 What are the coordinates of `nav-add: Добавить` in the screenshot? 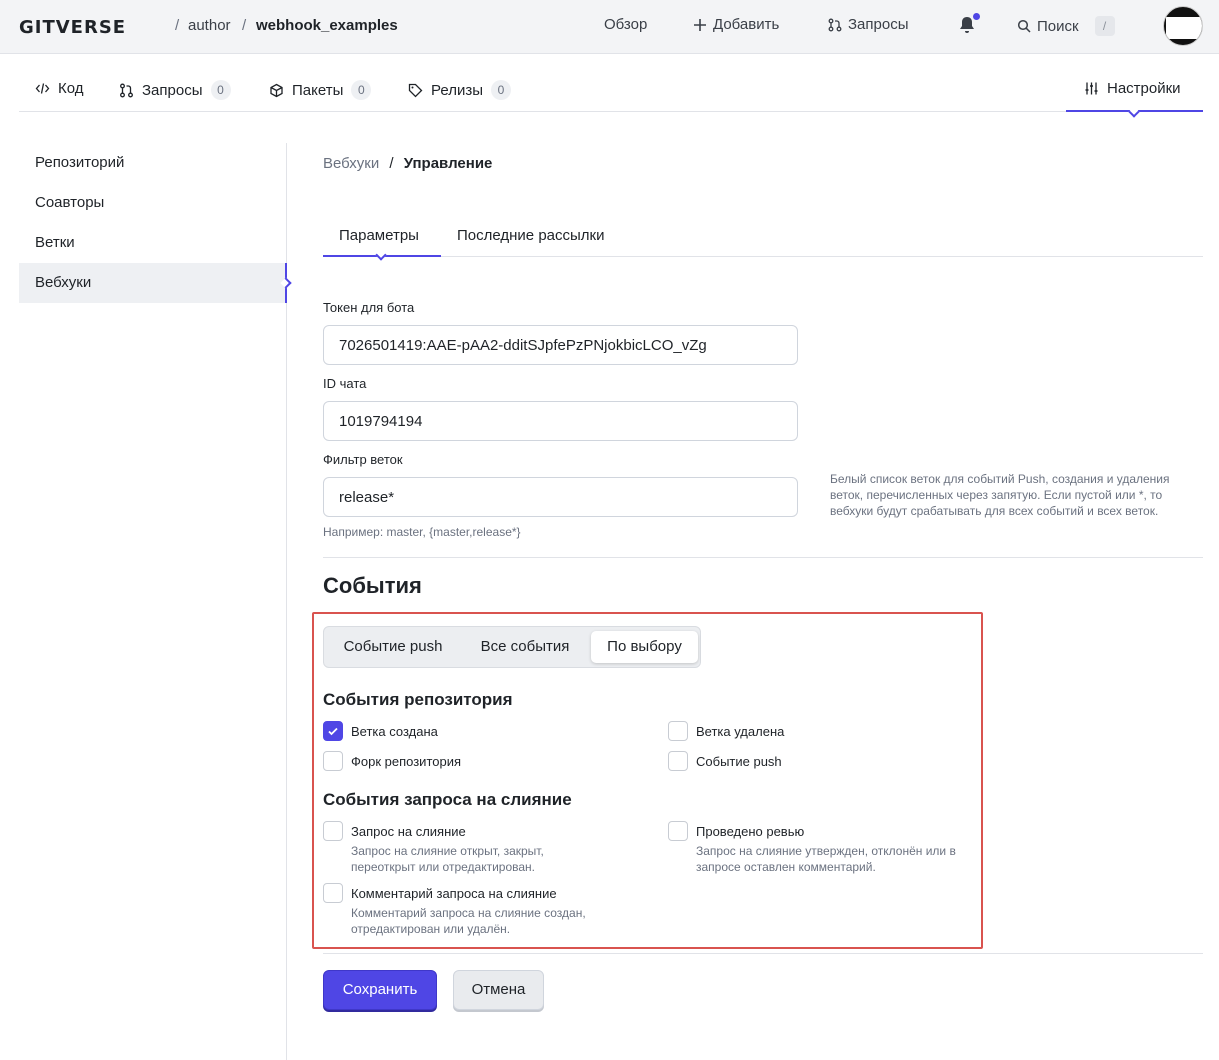 It's located at (736, 24).